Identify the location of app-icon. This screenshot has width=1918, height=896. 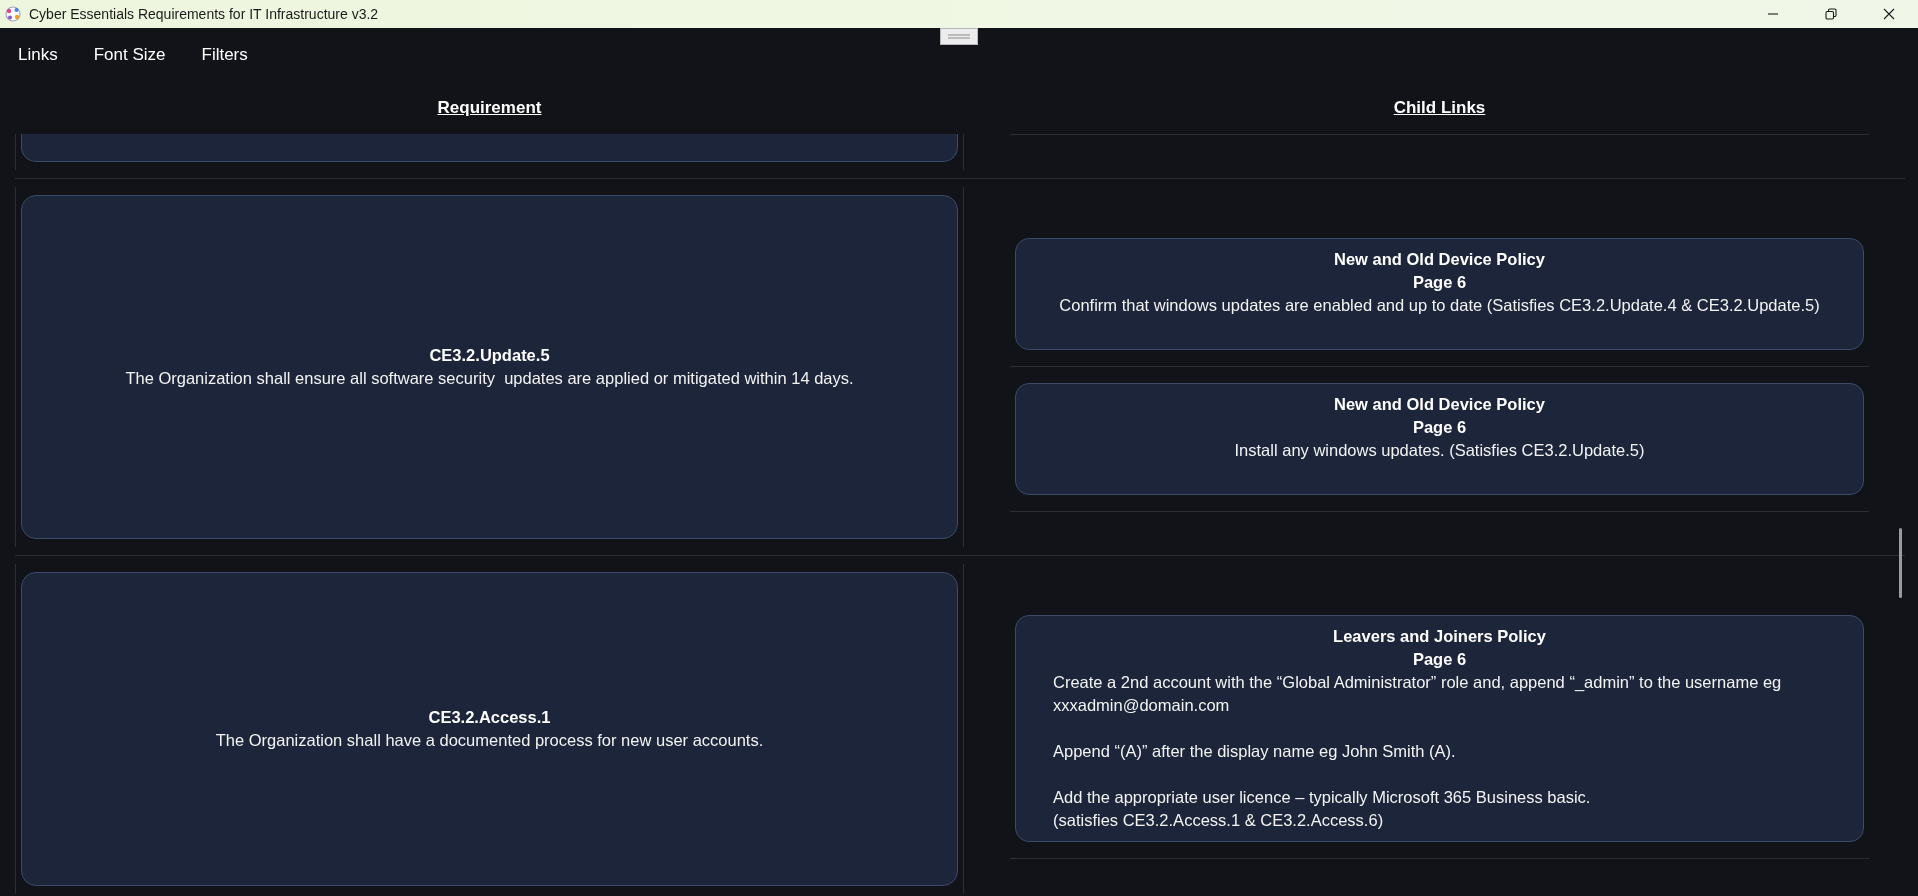
(13, 14).